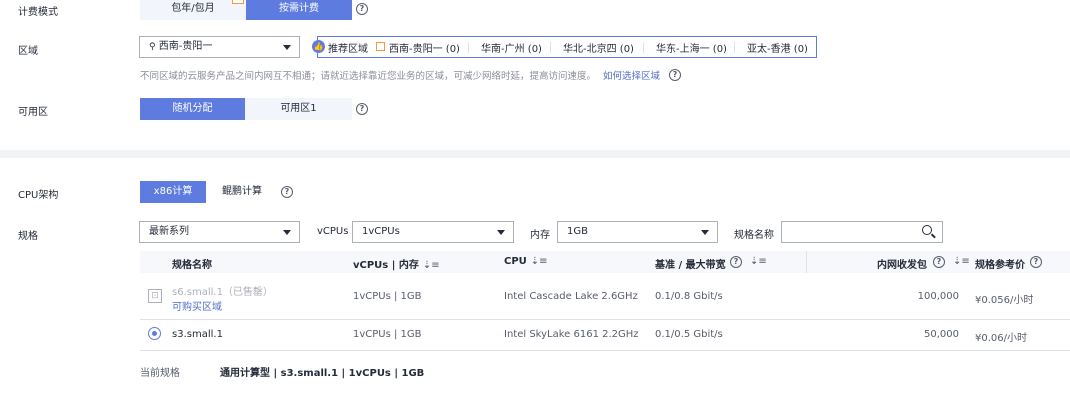 This screenshot has height=400, width=1070. I want to click on col-header-price: 规格参考价, so click(1000, 265).